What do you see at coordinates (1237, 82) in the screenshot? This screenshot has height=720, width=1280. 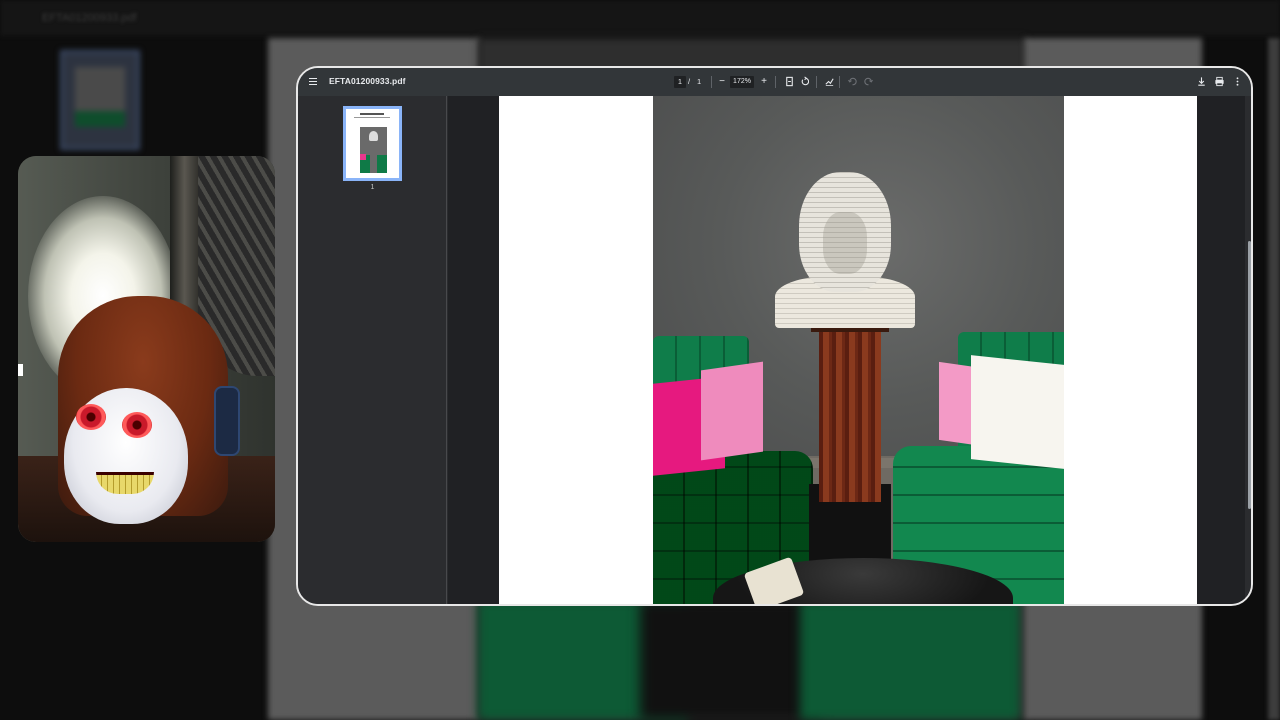 I see `more-vert-icon` at bounding box center [1237, 82].